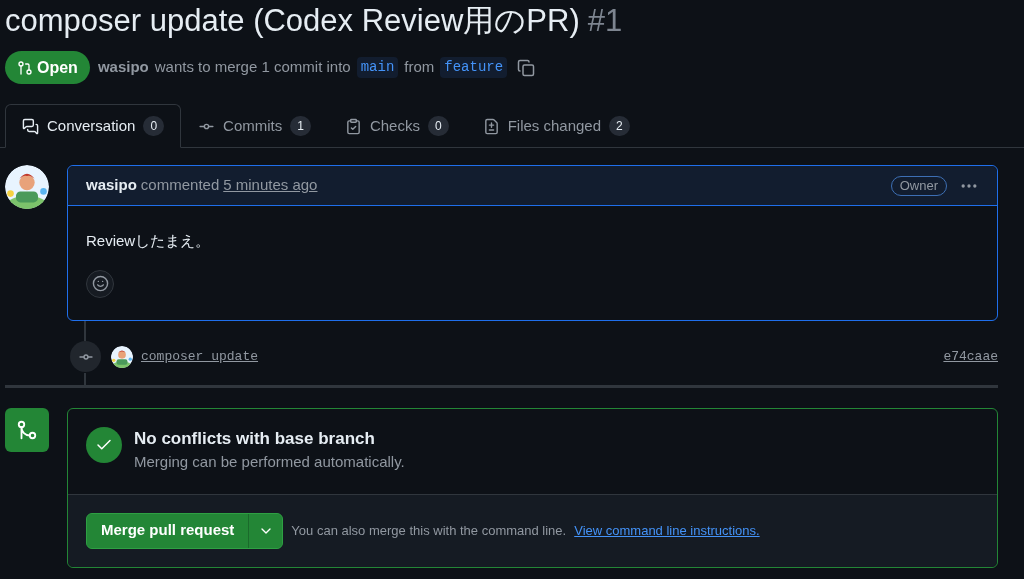 The height and width of the screenshot is (579, 1024). Describe the element at coordinates (300, 126) in the screenshot. I see `count-badge: 1` at that location.